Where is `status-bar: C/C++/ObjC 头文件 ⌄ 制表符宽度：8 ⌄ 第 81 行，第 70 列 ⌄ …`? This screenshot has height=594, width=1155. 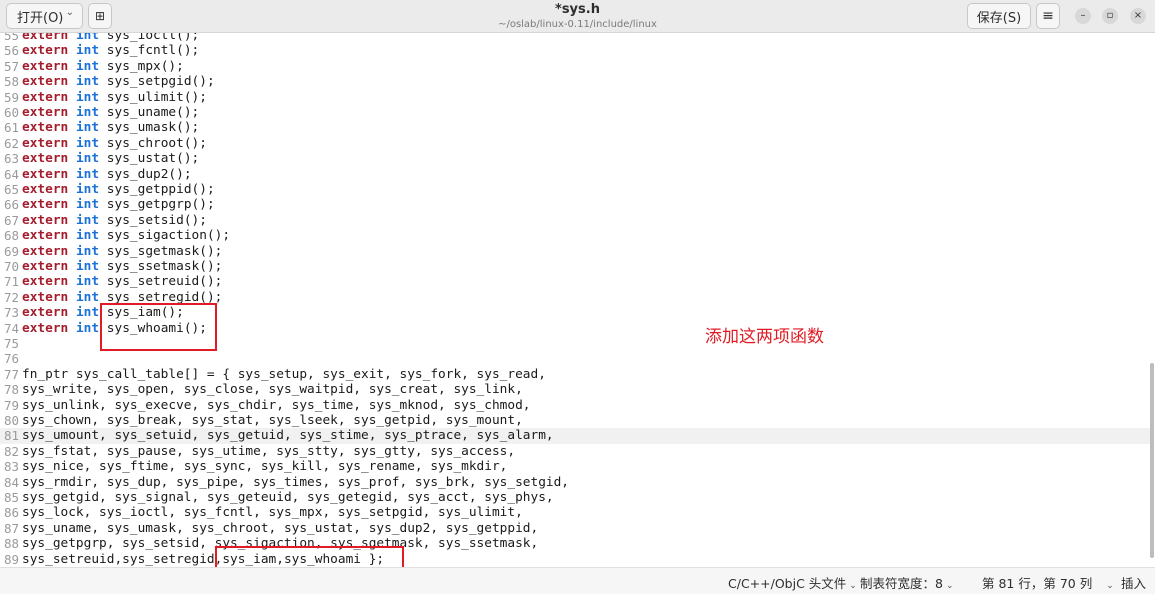 status-bar: C/C++/ObjC 头文件 ⌄ 制表符宽度：8 ⌄ 第 81 行，第 70 列 ⌄ … is located at coordinates (577, 580).